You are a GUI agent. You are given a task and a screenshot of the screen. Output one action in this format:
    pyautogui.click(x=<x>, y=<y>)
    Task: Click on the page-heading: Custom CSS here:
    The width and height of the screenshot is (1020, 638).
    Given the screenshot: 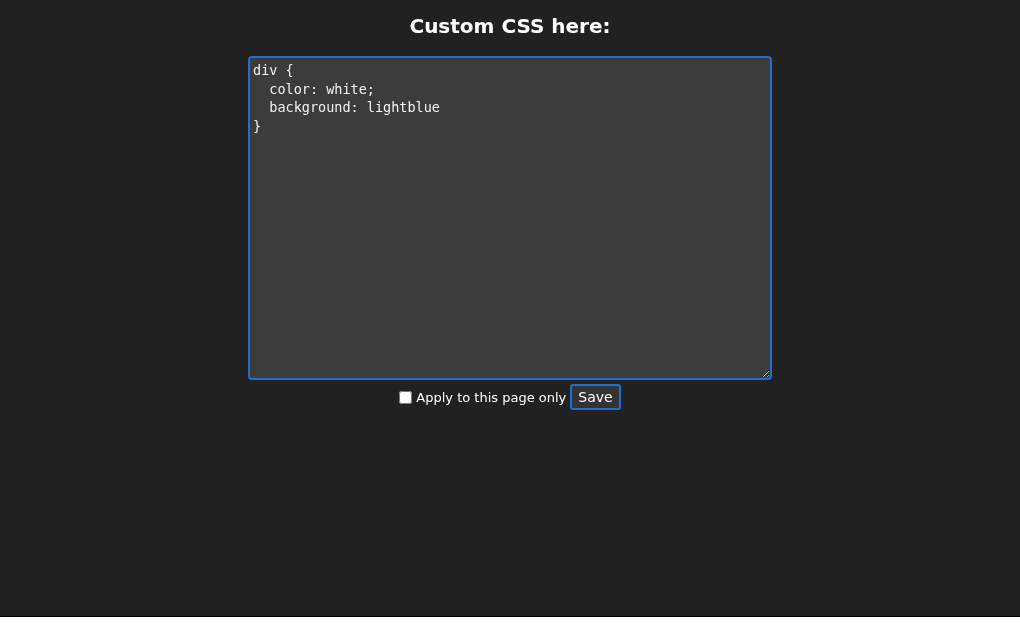 What is the action you would take?
    pyautogui.click(x=510, y=26)
    